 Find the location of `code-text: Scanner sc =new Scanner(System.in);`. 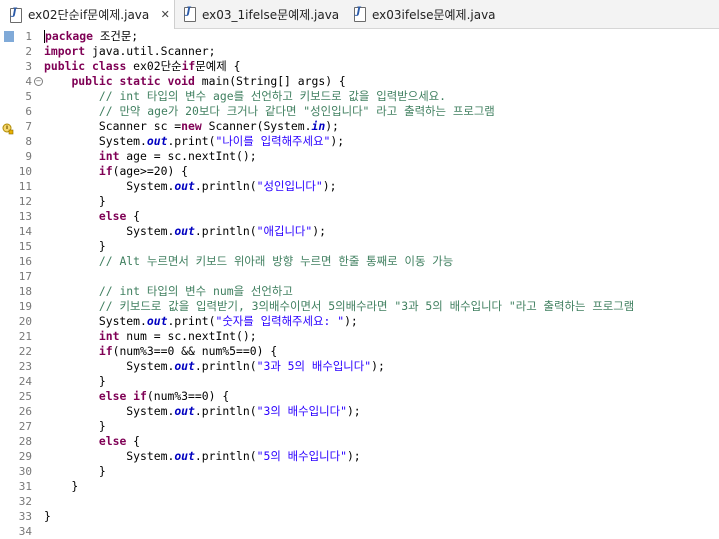

code-text: Scanner sc =new Scanner(System.in); is located at coordinates (191, 126).